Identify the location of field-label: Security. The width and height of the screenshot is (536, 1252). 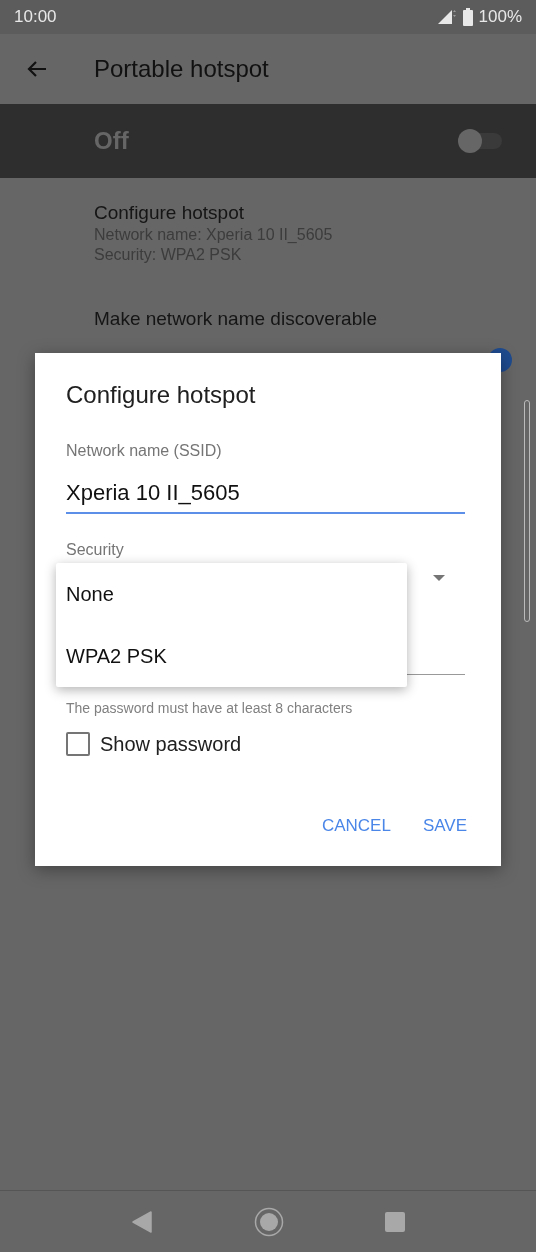
(95, 550).